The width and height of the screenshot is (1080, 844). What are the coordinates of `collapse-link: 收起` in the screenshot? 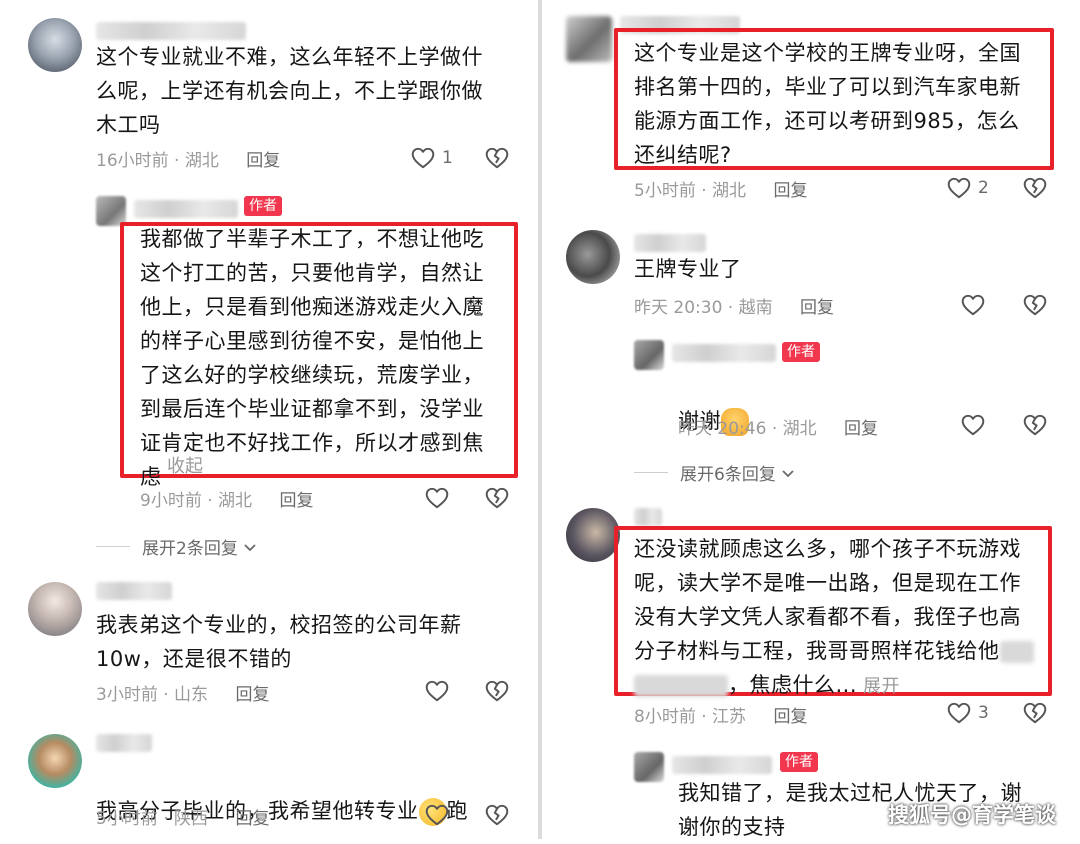 It's located at (185, 465).